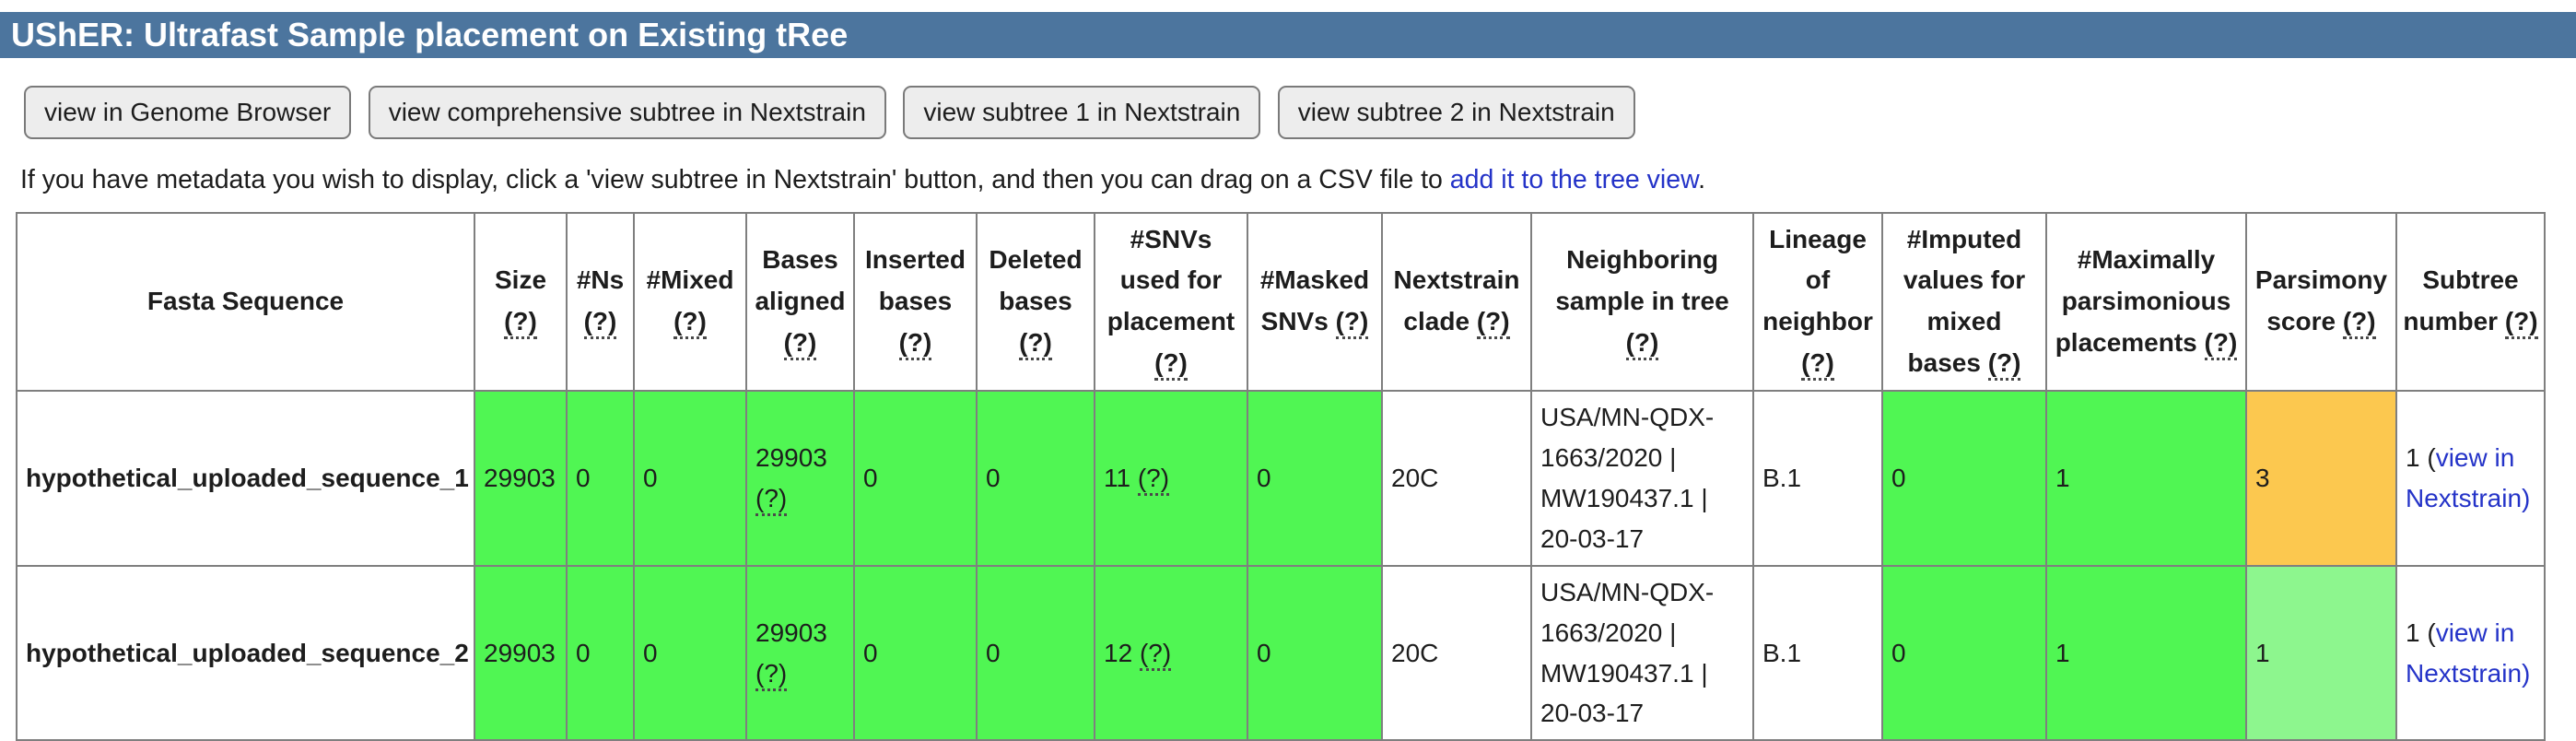  Describe the element at coordinates (2146, 301) in the screenshot. I see `col-header-max-parsimonious: #Maximally parsimonious placements (?)` at that location.